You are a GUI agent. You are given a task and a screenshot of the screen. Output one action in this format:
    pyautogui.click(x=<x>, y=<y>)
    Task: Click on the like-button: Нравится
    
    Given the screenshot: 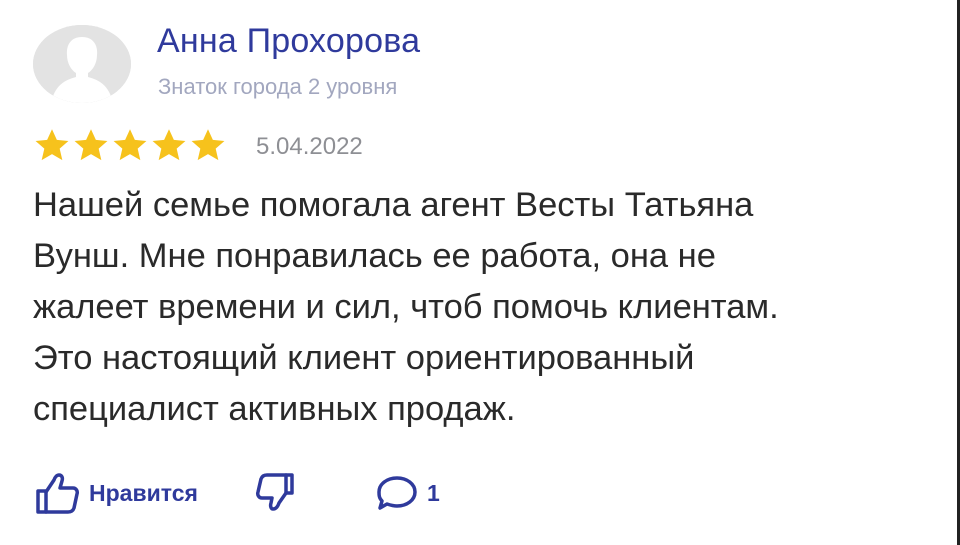 What is the action you would take?
    pyautogui.click(x=116, y=493)
    